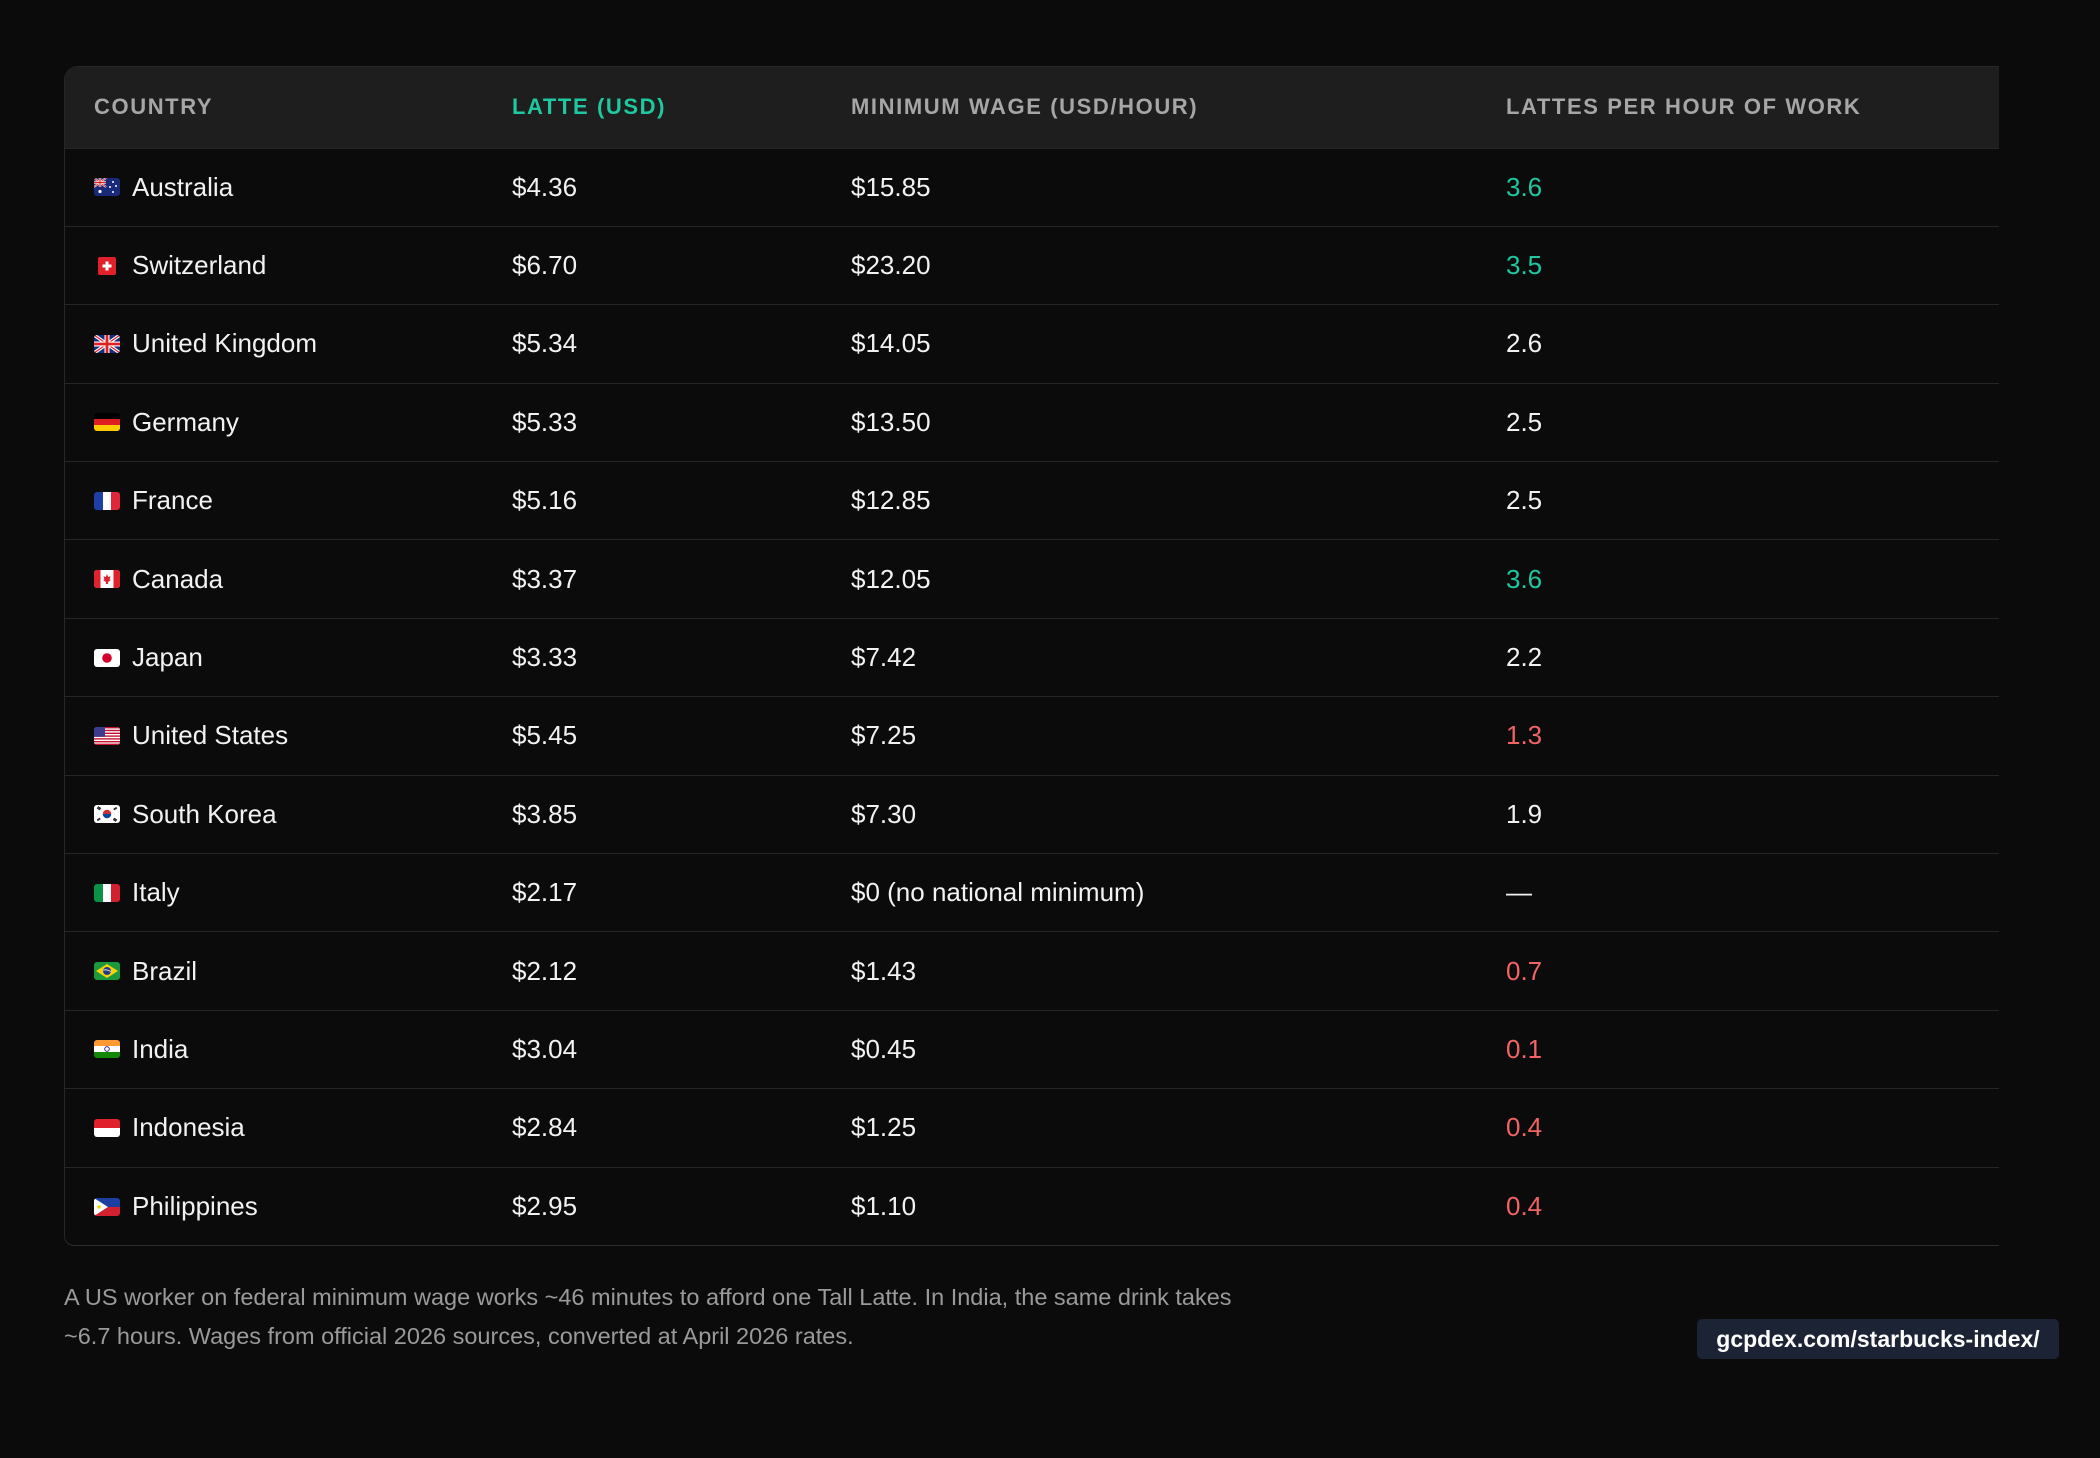 The image size is (2100, 1458). Describe the element at coordinates (107, 422) in the screenshot. I see `germany-flag-icon` at that location.